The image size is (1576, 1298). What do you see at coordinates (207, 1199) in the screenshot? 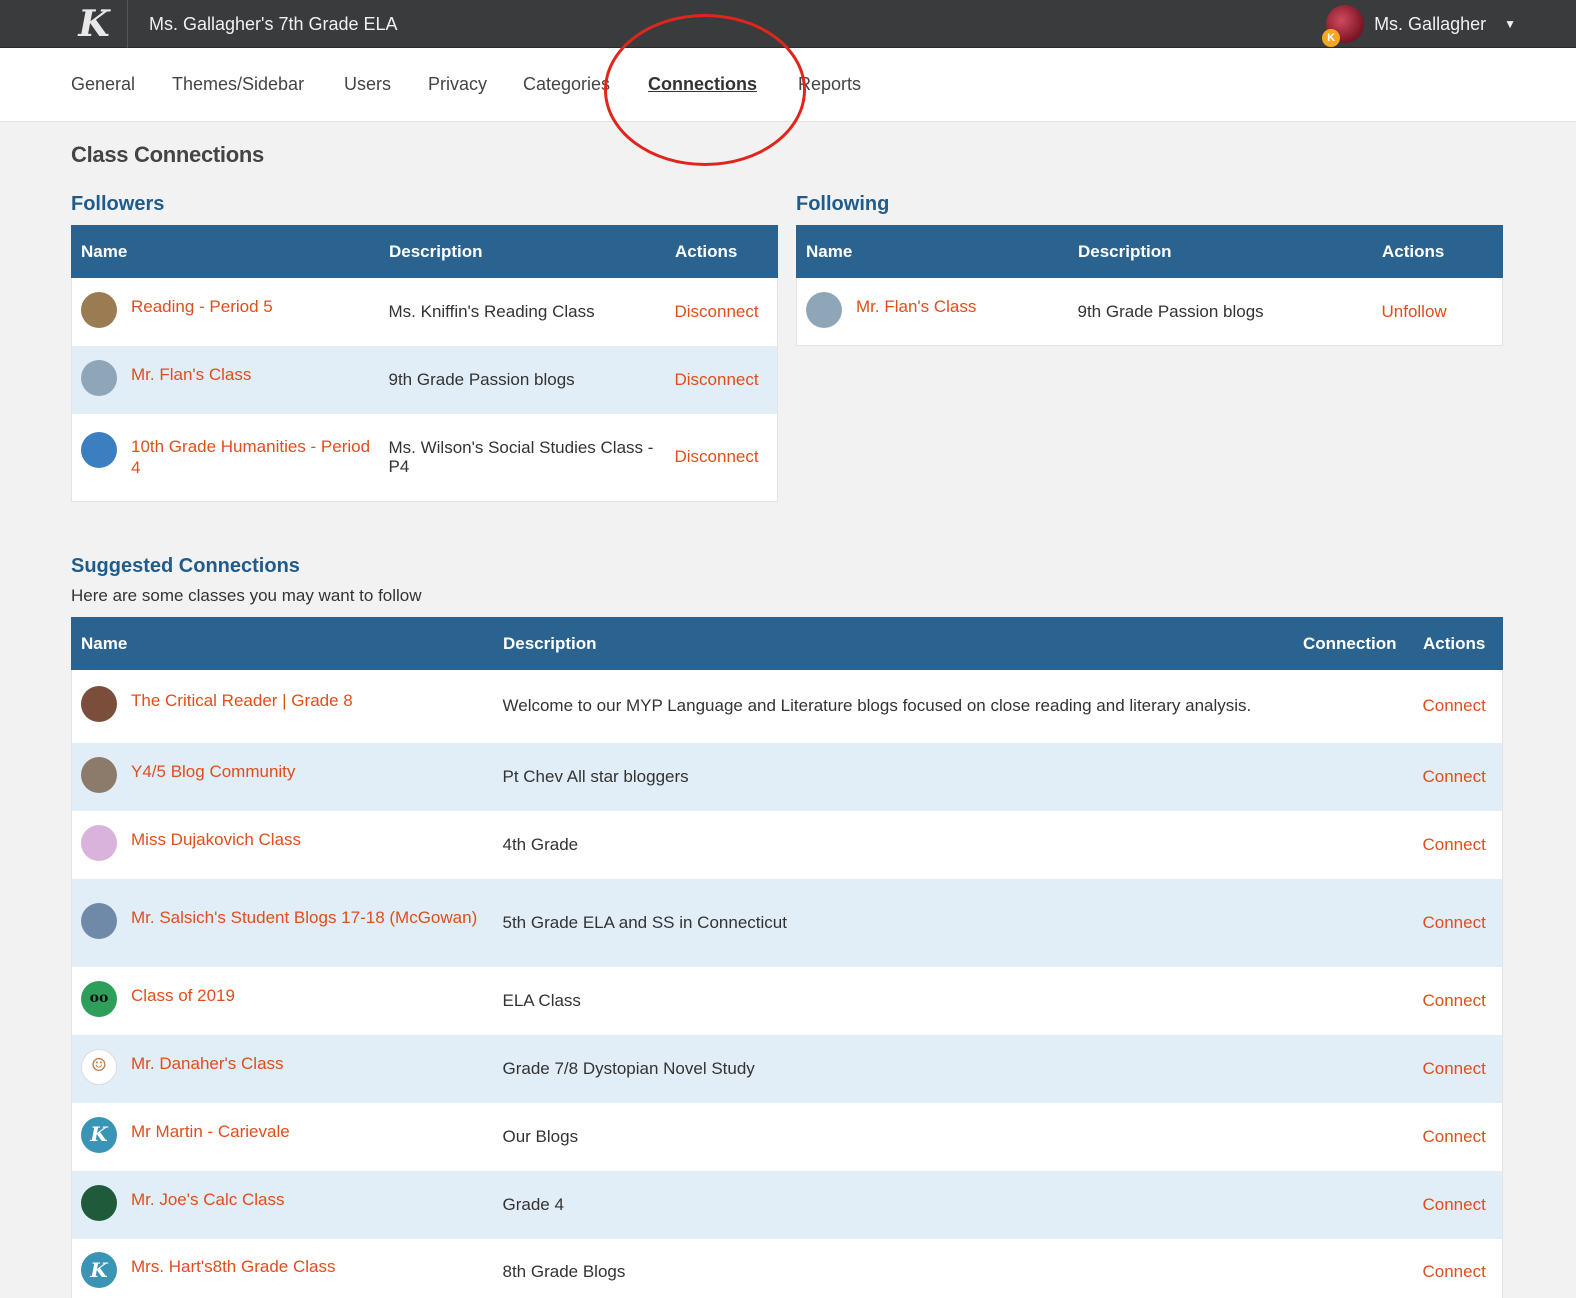
I see `class-link: Mr. Joe's Calc Class` at bounding box center [207, 1199].